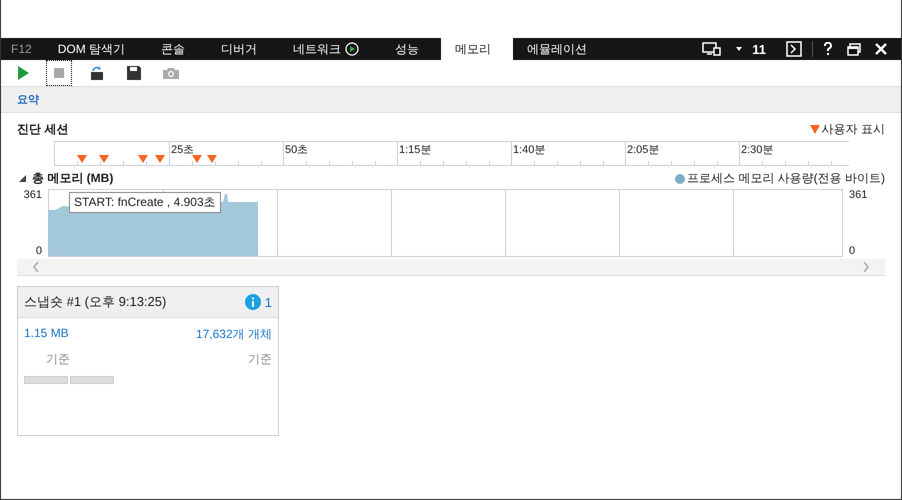 This screenshot has width=902, height=500. I want to click on save-icon, so click(134, 73).